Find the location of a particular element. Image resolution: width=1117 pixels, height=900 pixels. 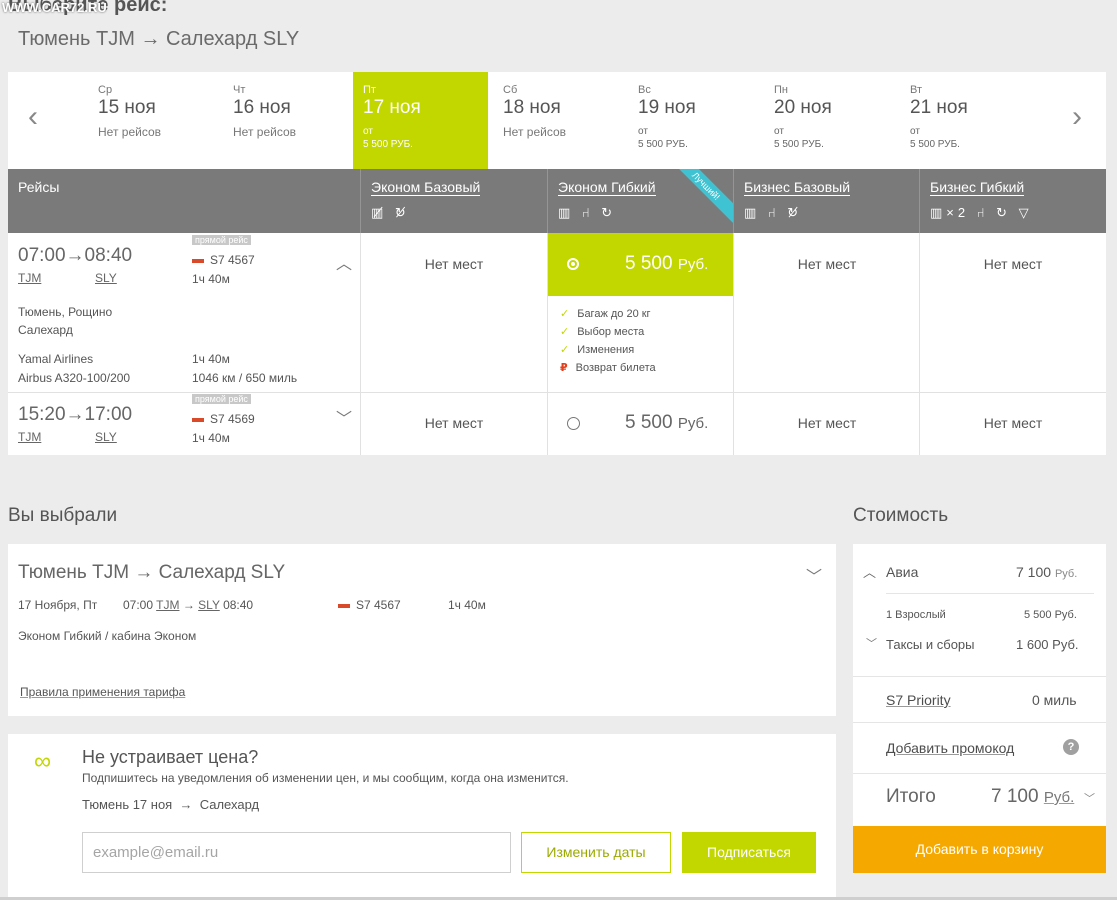

flight-2-from-code: TJM is located at coordinates (29, 437).